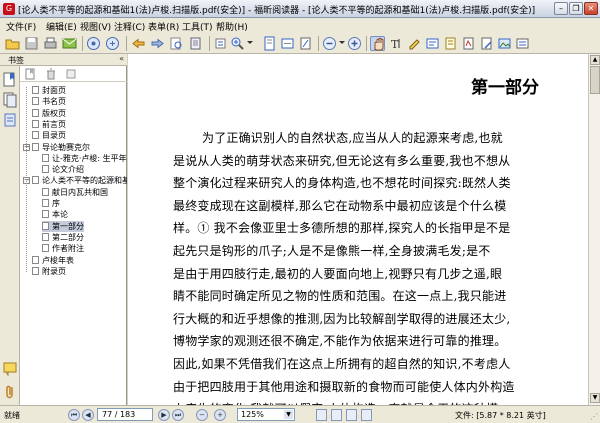 The image size is (600, 423). Describe the element at coordinates (351, 415) in the screenshot. I see `facing-view-icon` at that location.